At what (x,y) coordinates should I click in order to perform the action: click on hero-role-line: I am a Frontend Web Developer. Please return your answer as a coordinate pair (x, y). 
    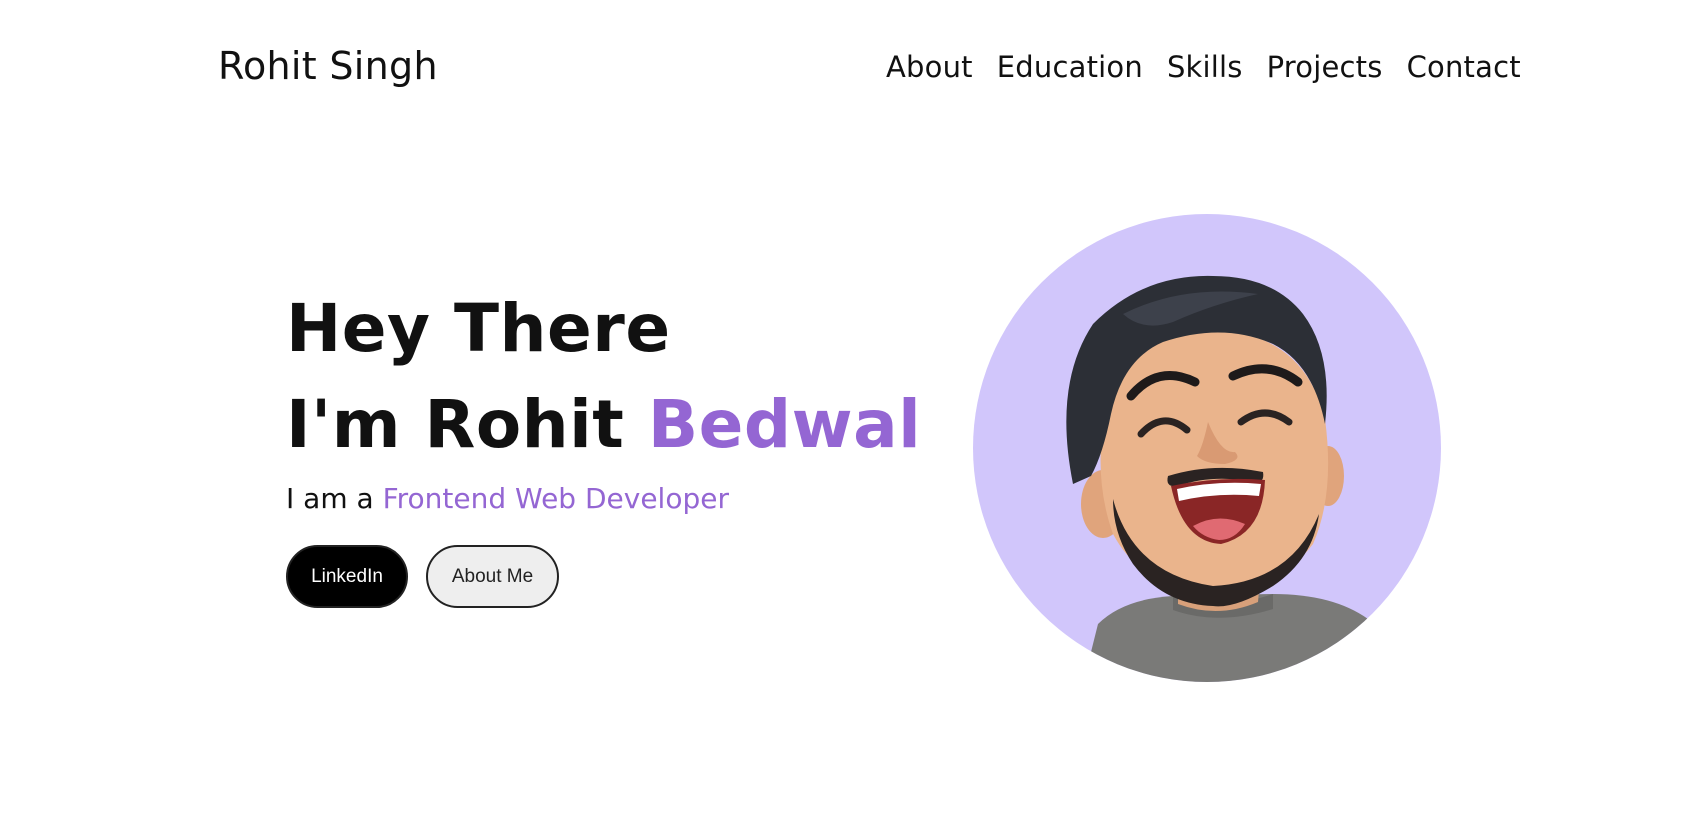
    Looking at the image, I should click on (603, 498).